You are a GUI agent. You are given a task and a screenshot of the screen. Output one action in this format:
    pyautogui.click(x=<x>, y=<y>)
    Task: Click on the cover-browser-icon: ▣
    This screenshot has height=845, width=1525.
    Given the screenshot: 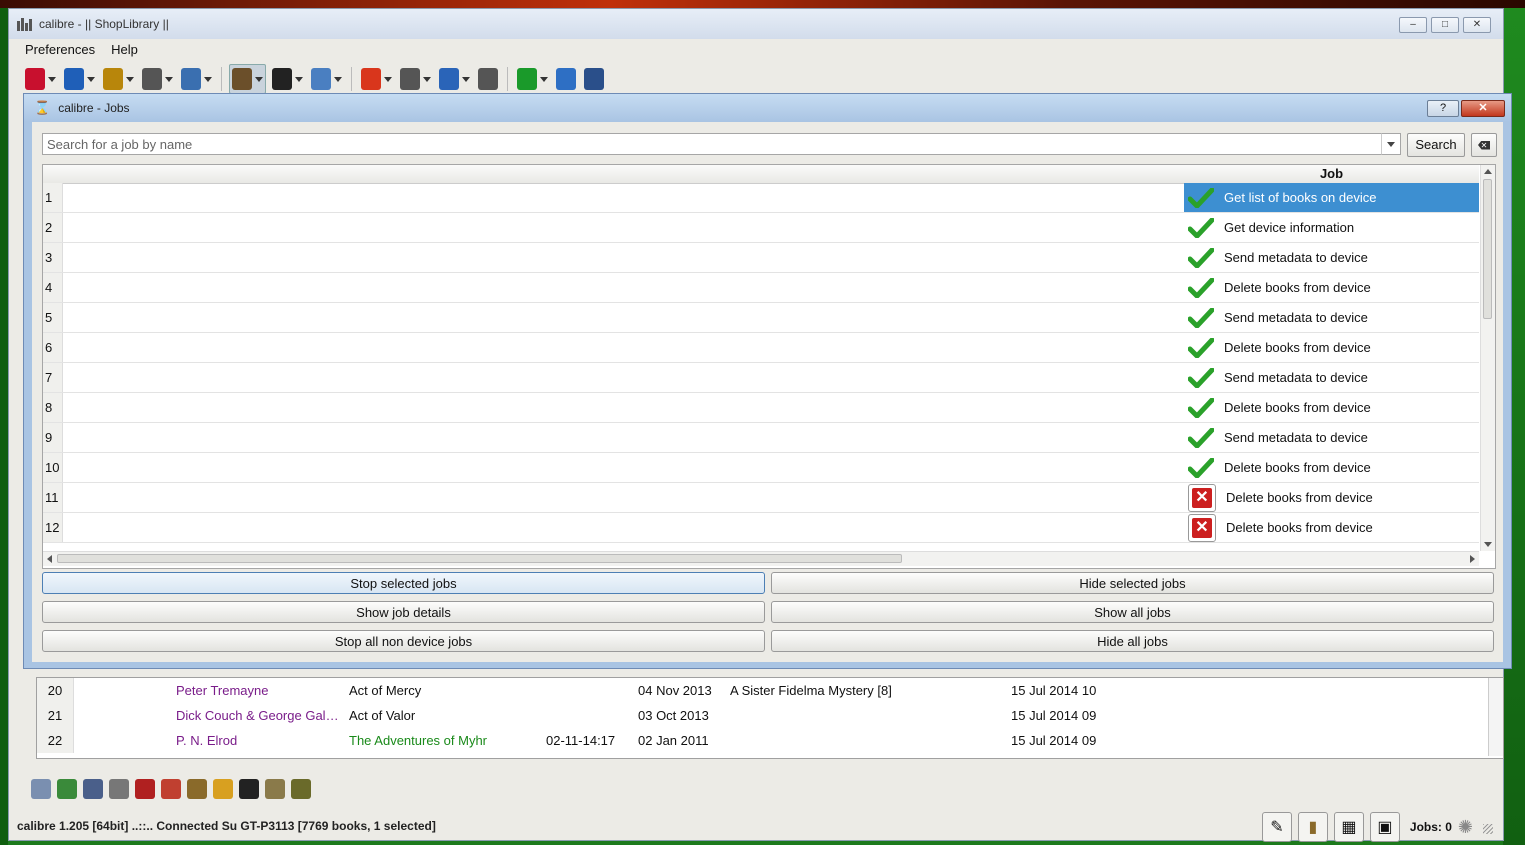 What is the action you would take?
    pyautogui.click(x=1384, y=827)
    